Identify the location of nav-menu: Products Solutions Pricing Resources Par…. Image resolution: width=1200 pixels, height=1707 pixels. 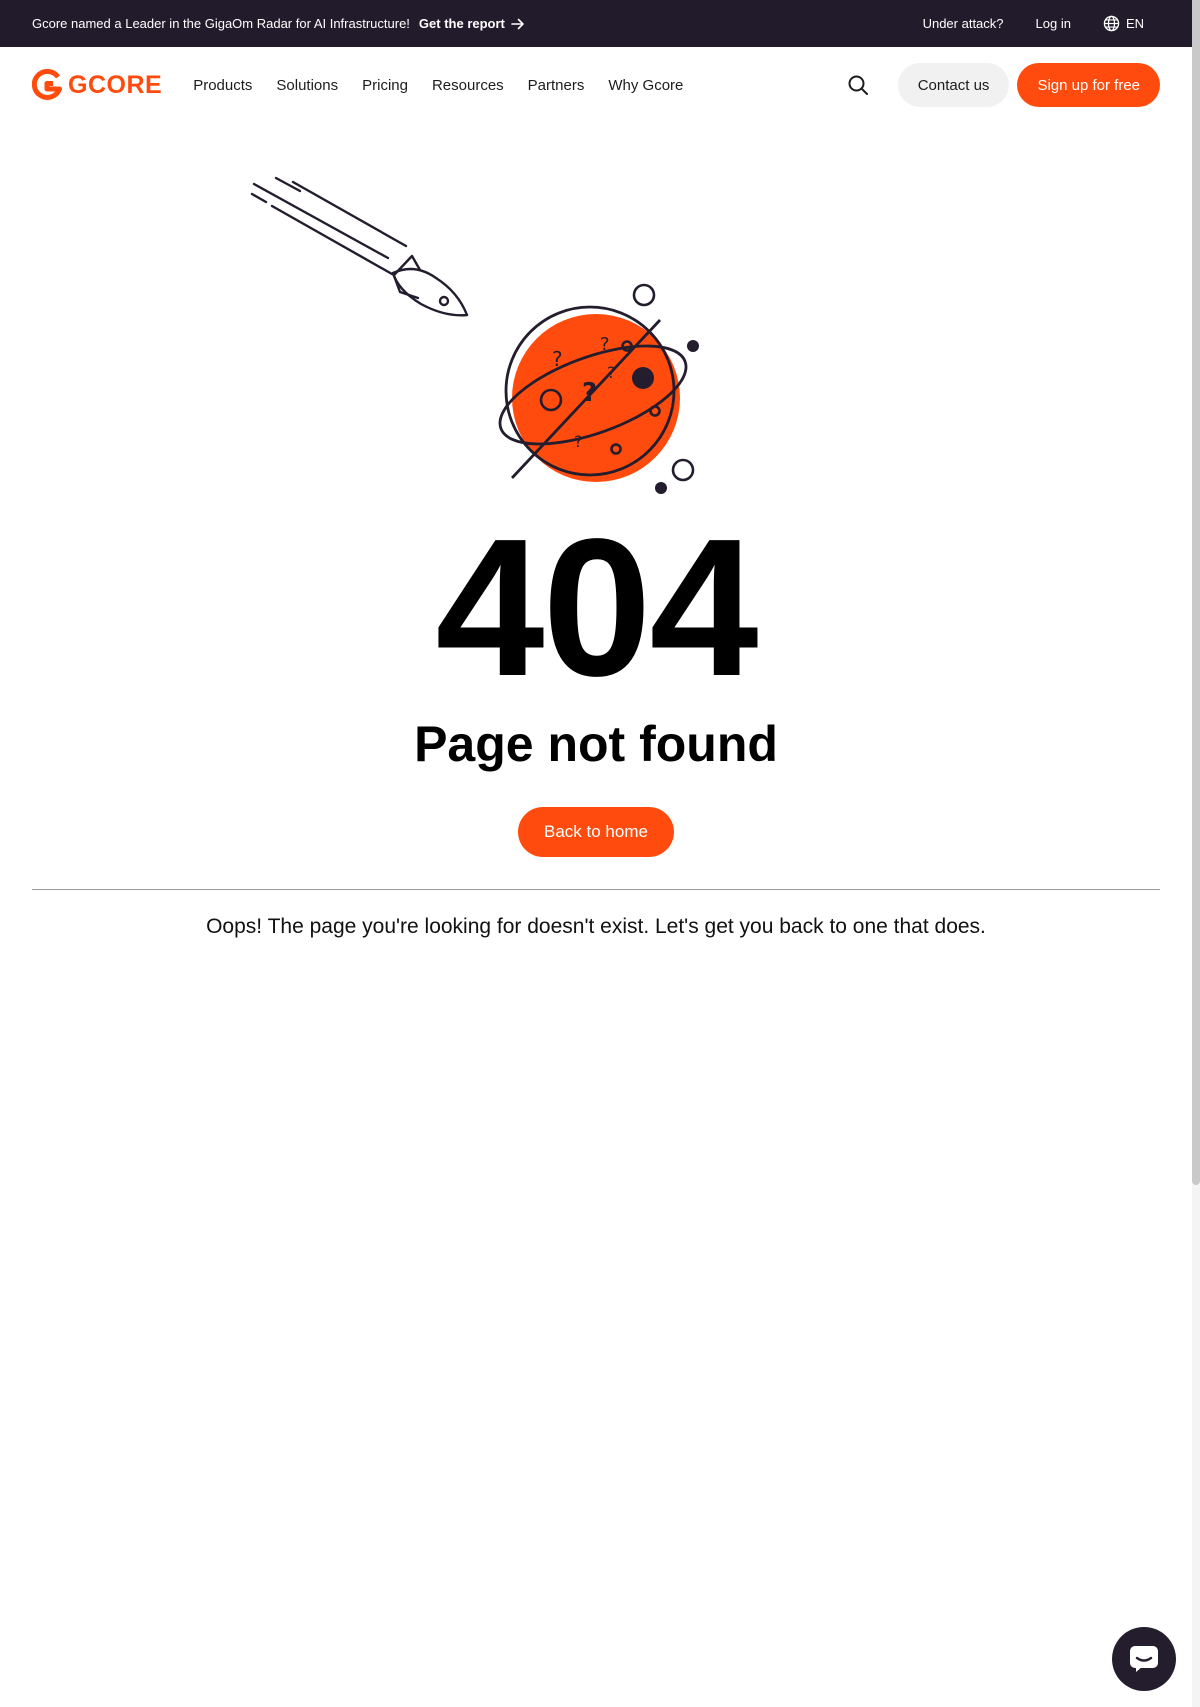
(438, 85).